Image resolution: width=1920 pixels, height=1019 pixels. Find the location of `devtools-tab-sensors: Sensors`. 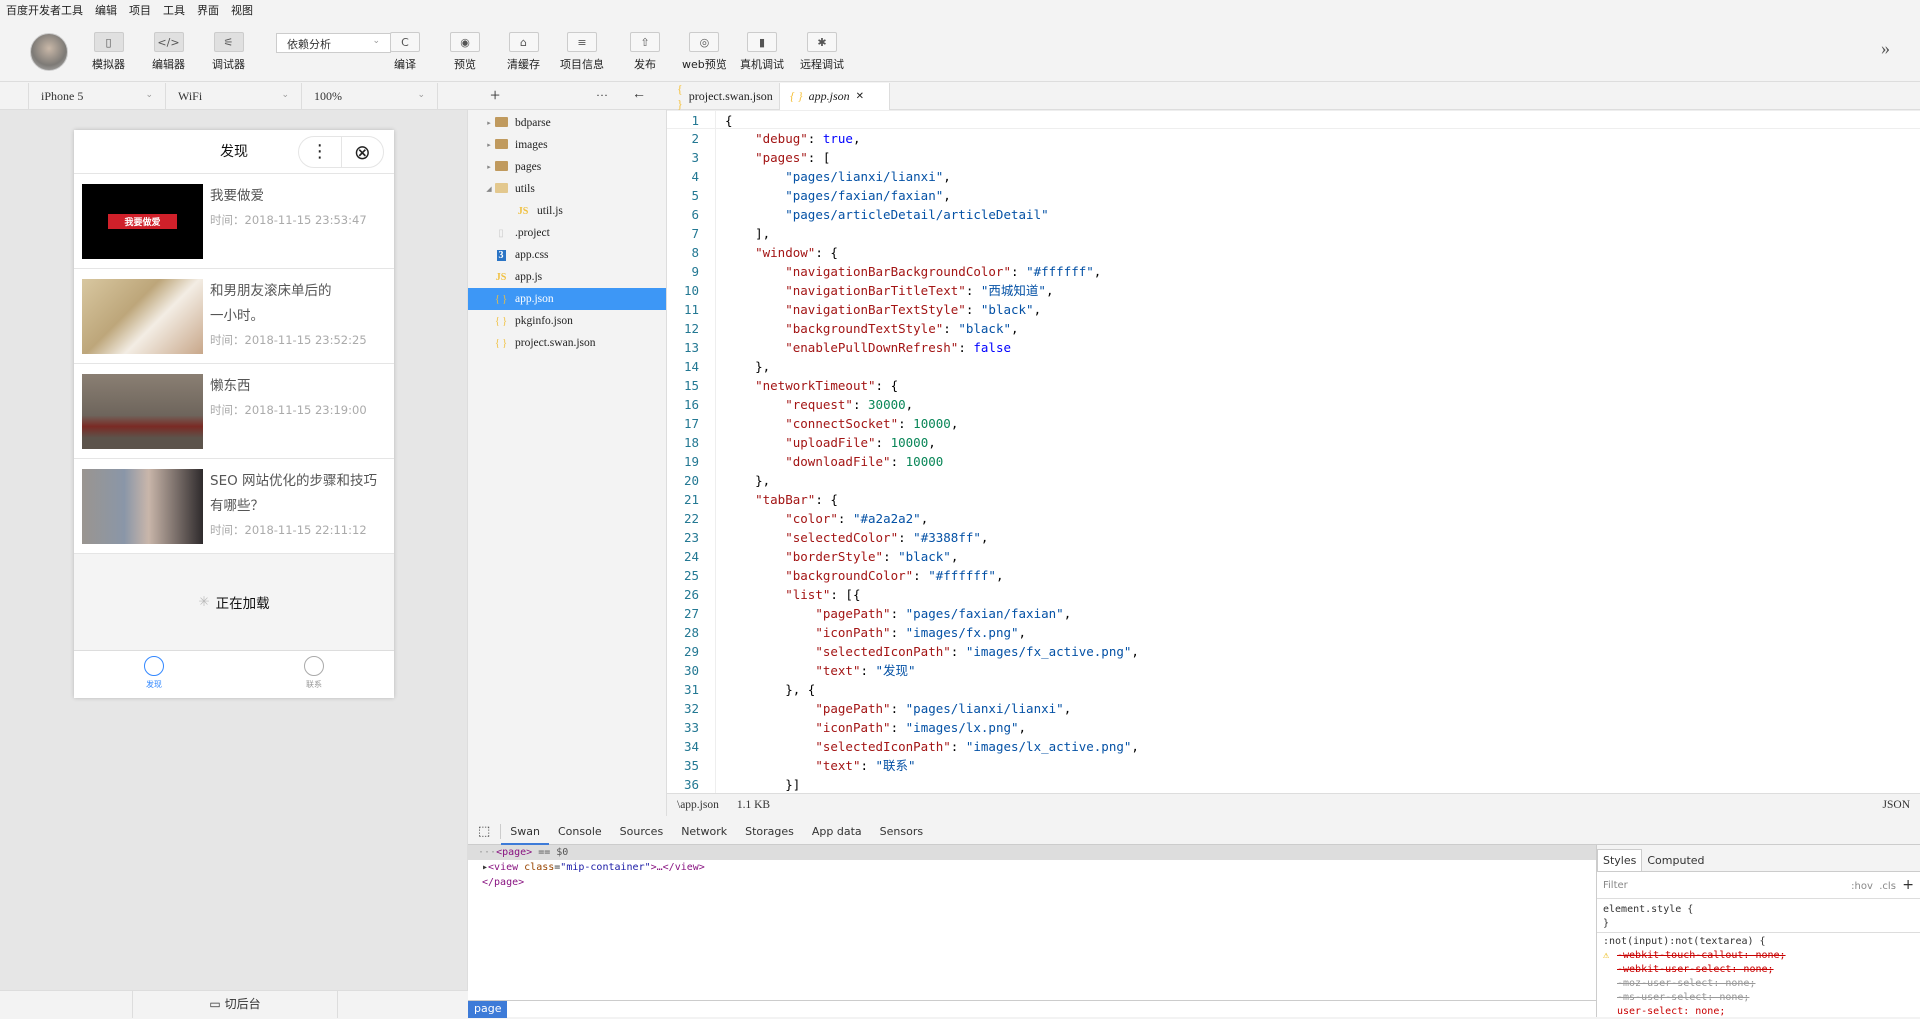

devtools-tab-sensors: Sensors is located at coordinates (901, 831).